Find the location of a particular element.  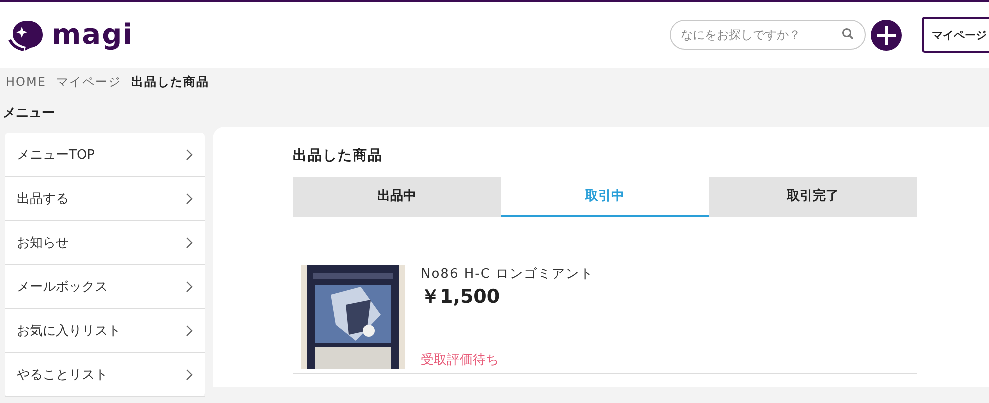

logo-text: magi is located at coordinates (93, 35).